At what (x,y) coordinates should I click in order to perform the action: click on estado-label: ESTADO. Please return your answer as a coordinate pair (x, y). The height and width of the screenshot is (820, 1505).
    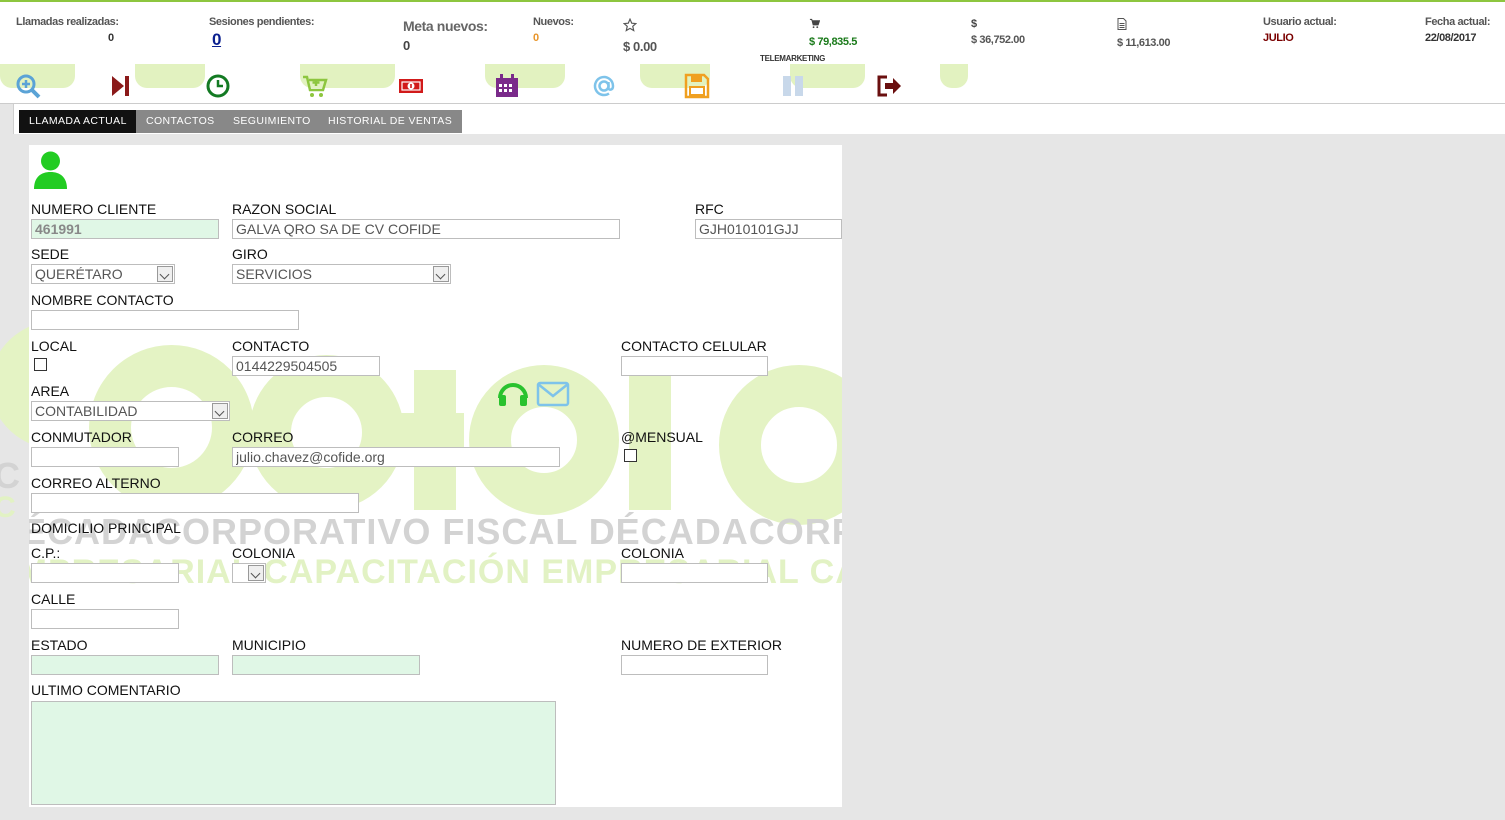
    Looking at the image, I should click on (59, 645).